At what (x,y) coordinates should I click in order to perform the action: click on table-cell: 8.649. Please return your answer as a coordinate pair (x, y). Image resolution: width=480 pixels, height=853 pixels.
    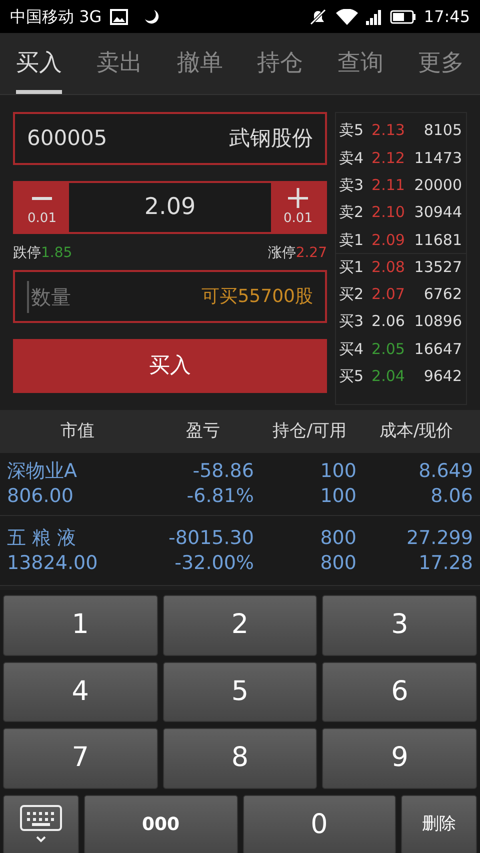
    Looking at the image, I should click on (445, 471).